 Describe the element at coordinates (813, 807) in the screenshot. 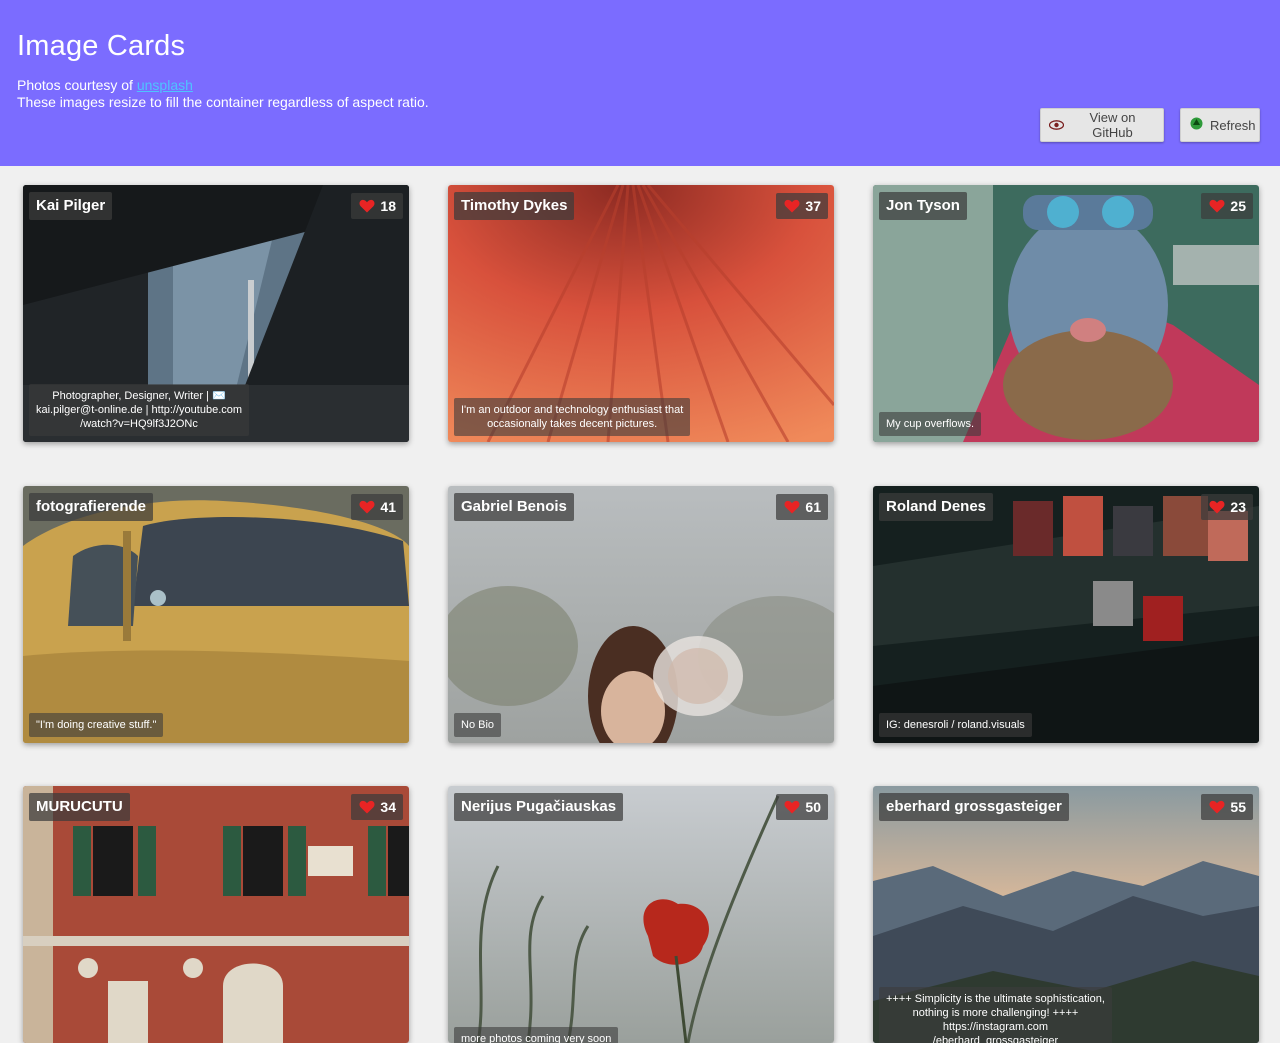

I see `likes-count: 50` at that location.